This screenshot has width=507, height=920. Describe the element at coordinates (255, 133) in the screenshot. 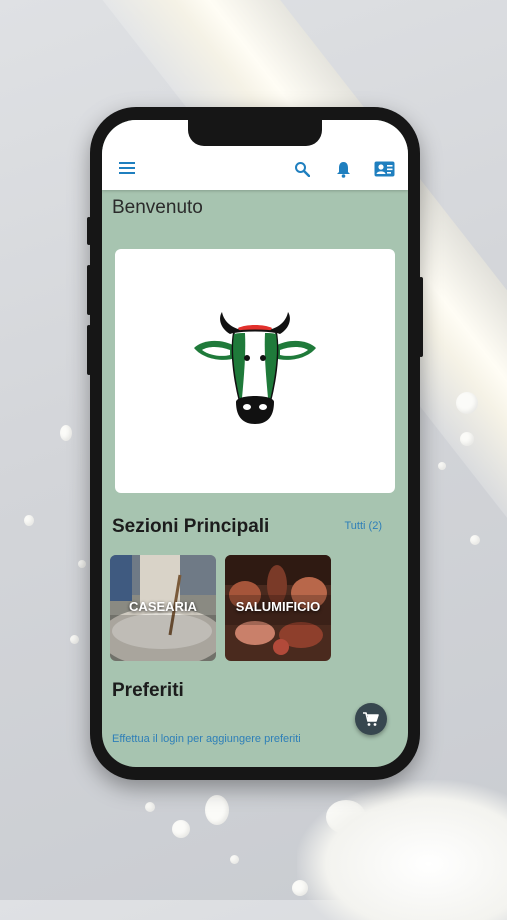

I see `phone-notch` at that location.